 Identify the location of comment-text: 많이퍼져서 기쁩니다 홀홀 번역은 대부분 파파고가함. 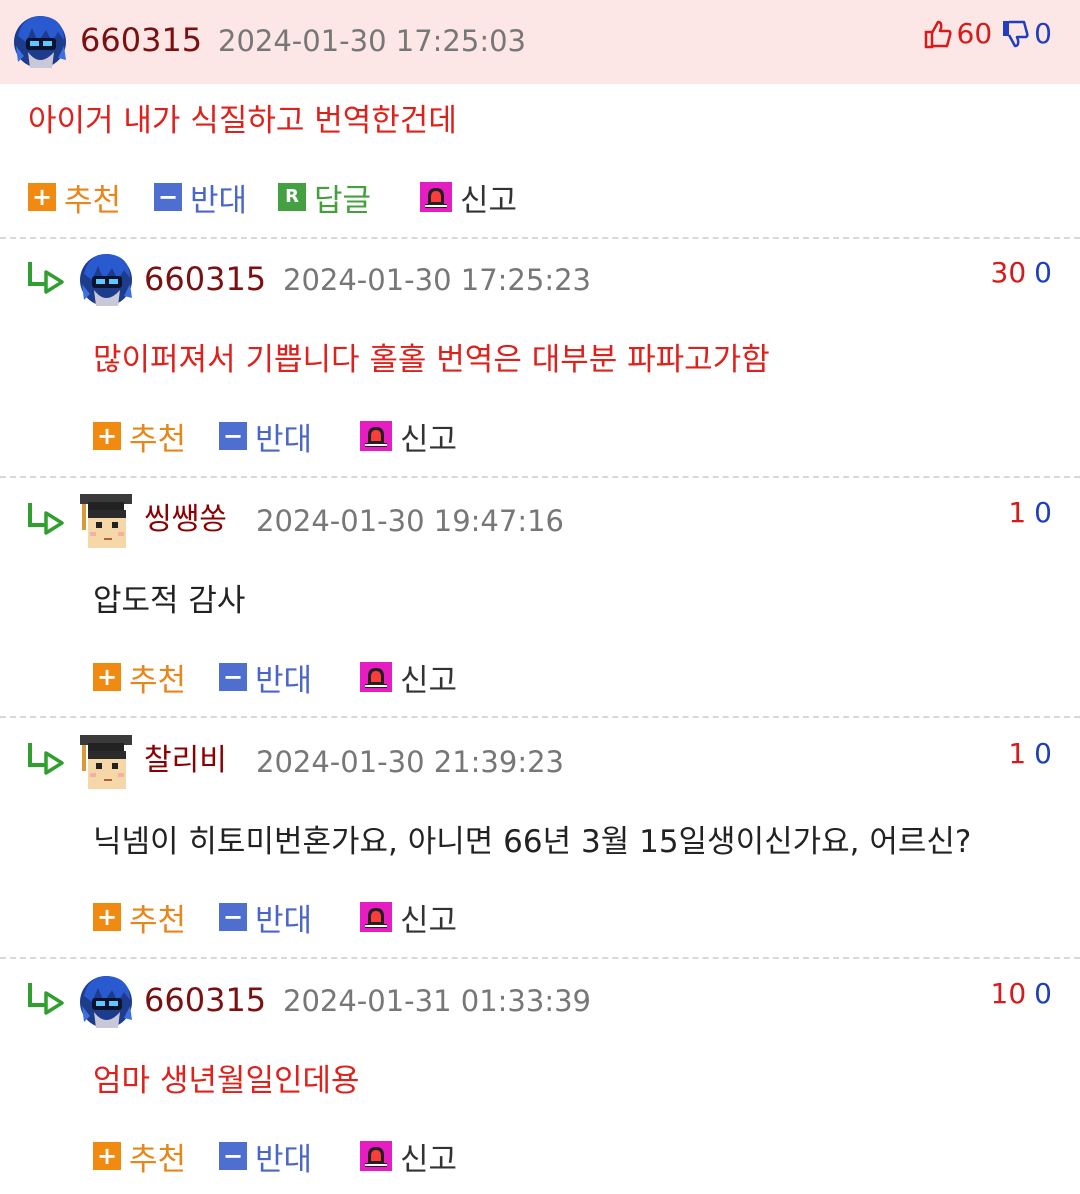
(431, 360).